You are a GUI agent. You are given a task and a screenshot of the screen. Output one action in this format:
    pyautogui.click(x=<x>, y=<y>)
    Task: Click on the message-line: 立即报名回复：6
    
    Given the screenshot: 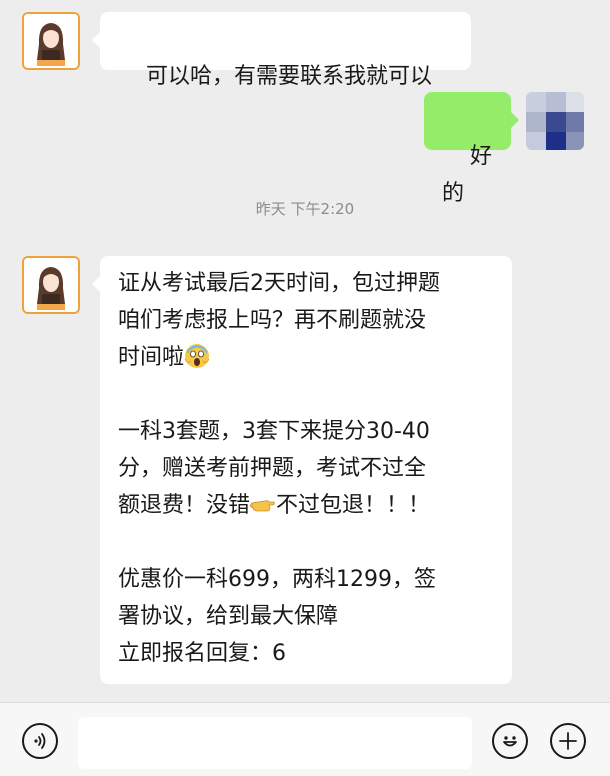 What is the action you would take?
    pyautogui.click(x=202, y=653)
    